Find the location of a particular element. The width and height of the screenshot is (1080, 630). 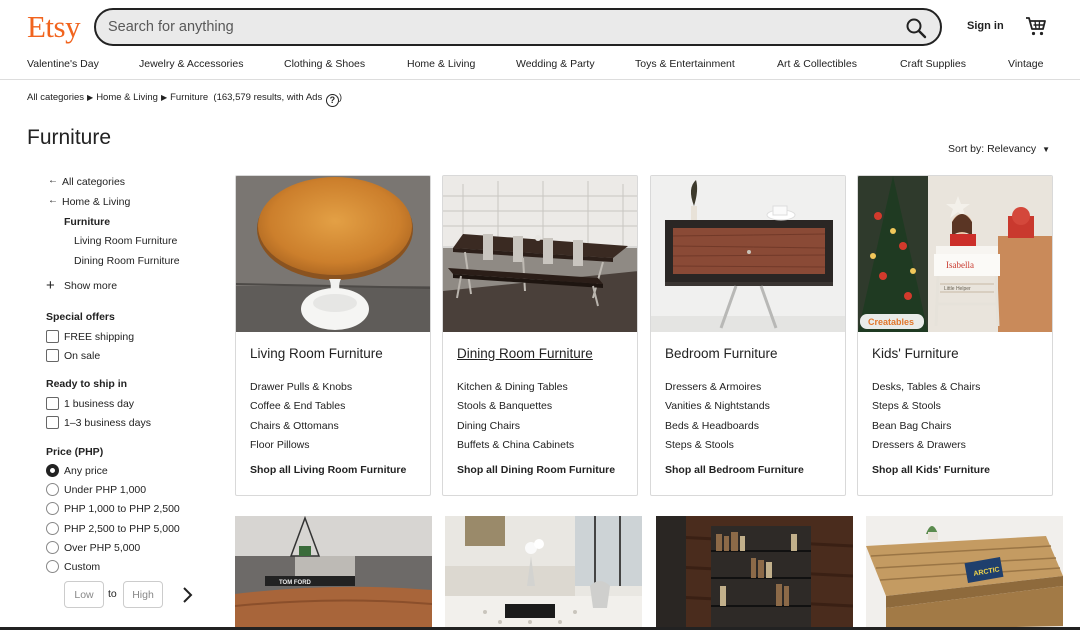

nav-clothing-shoes: Clothing & Shoes is located at coordinates (324, 64).